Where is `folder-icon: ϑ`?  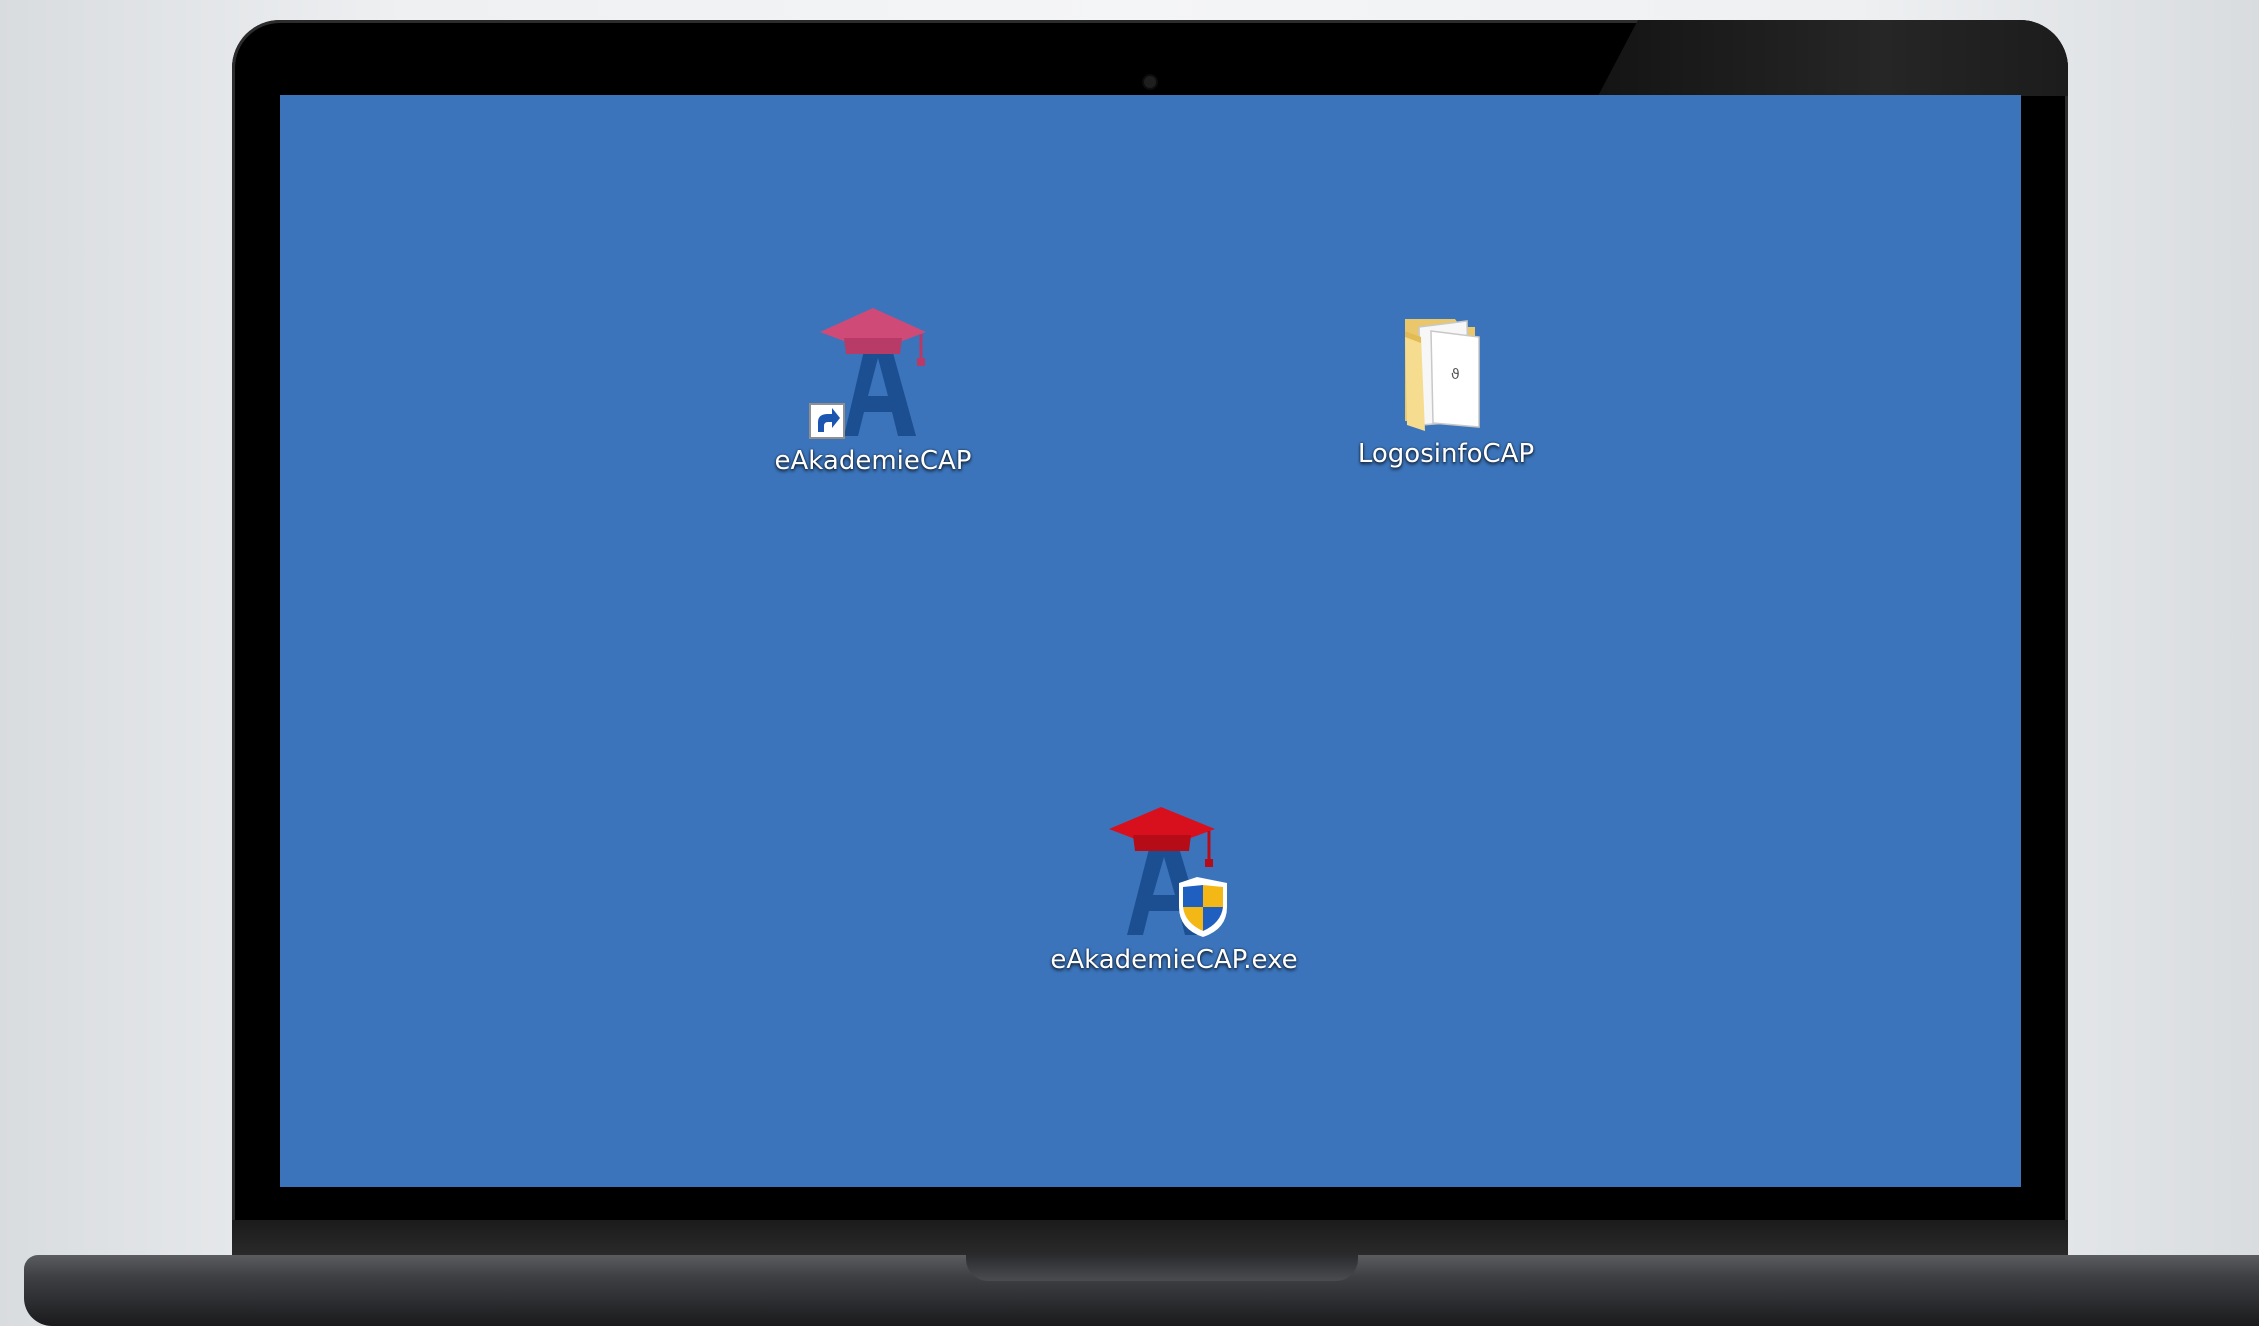 folder-icon: ϑ is located at coordinates (1446, 373).